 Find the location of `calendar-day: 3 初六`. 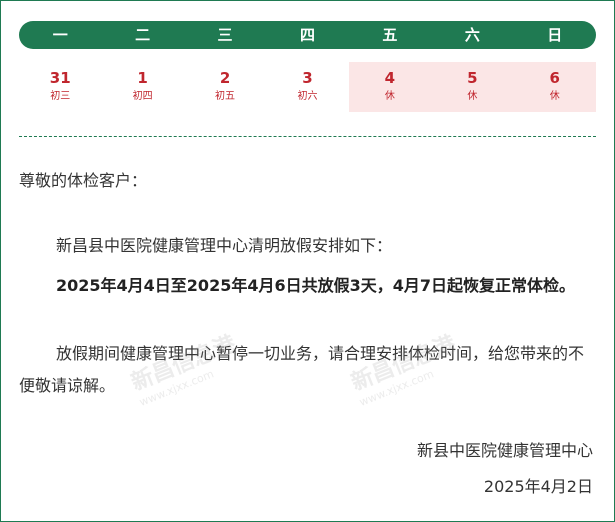

calendar-day: 3 初六 is located at coordinates (307, 87).